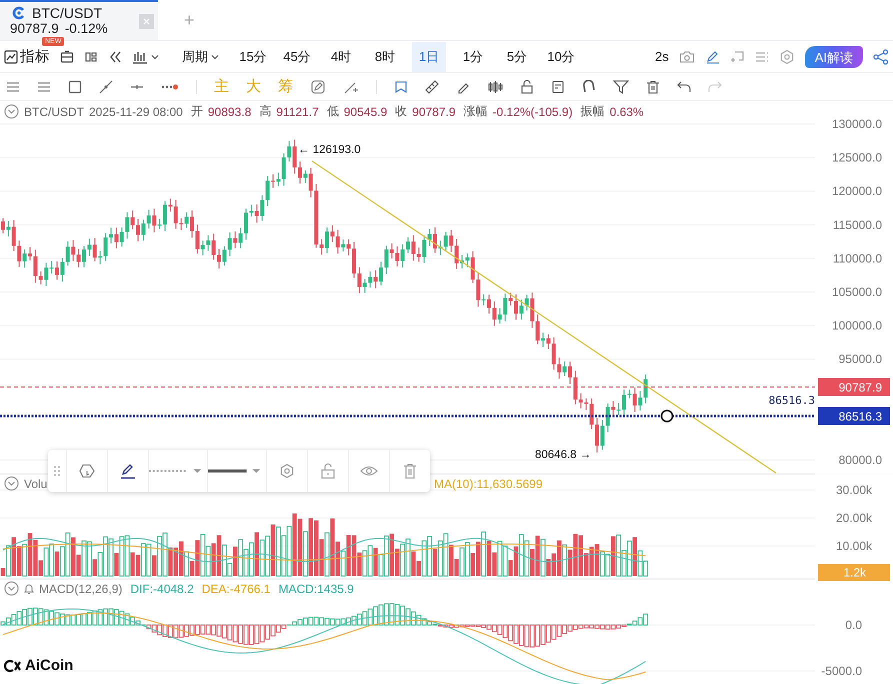 This screenshot has height=684, width=893. I want to click on info-field-value: 91121.7, so click(297, 111).